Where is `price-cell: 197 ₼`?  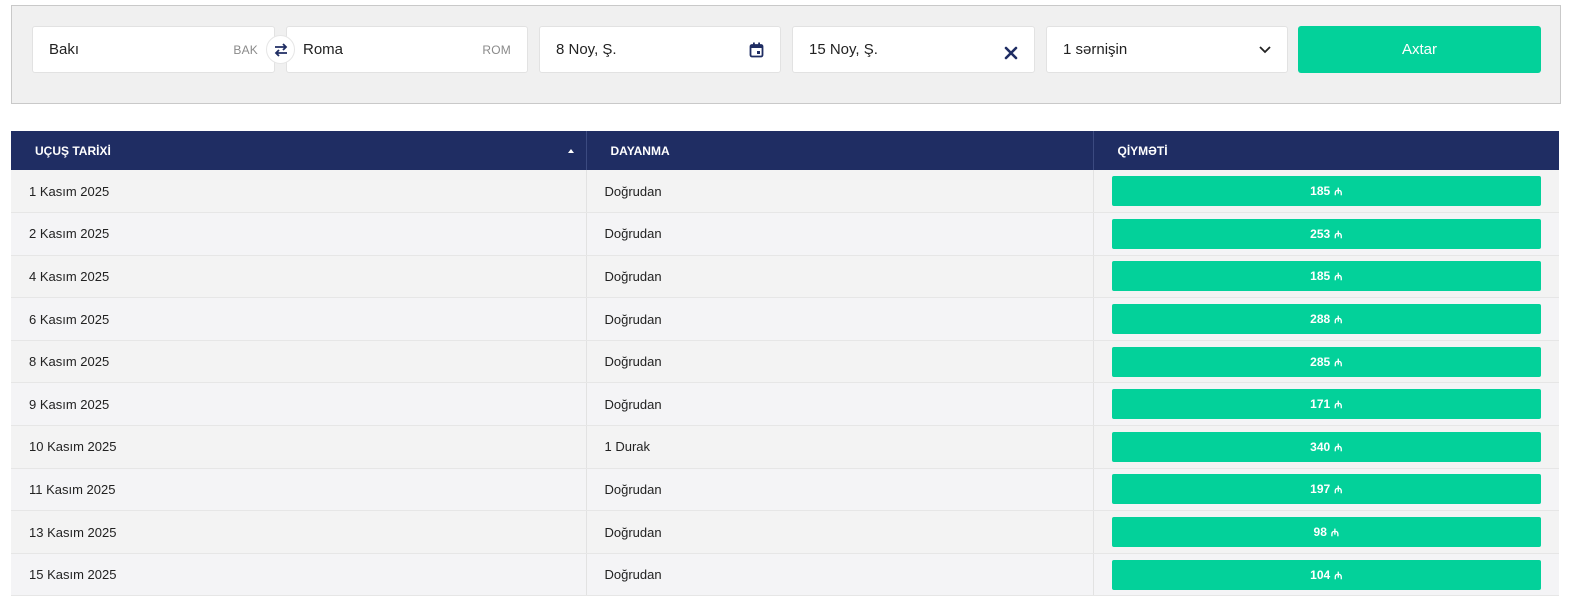
price-cell: 197 ₼ is located at coordinates (1326, 490).